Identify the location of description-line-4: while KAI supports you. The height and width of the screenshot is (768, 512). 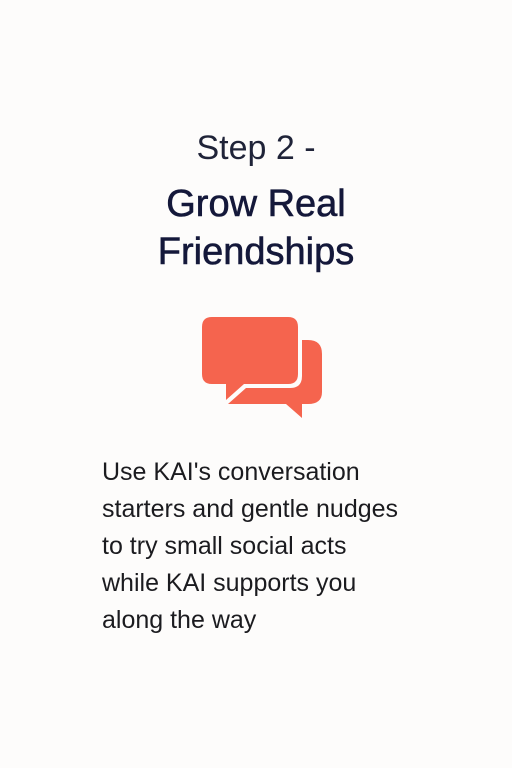
(229, 583).